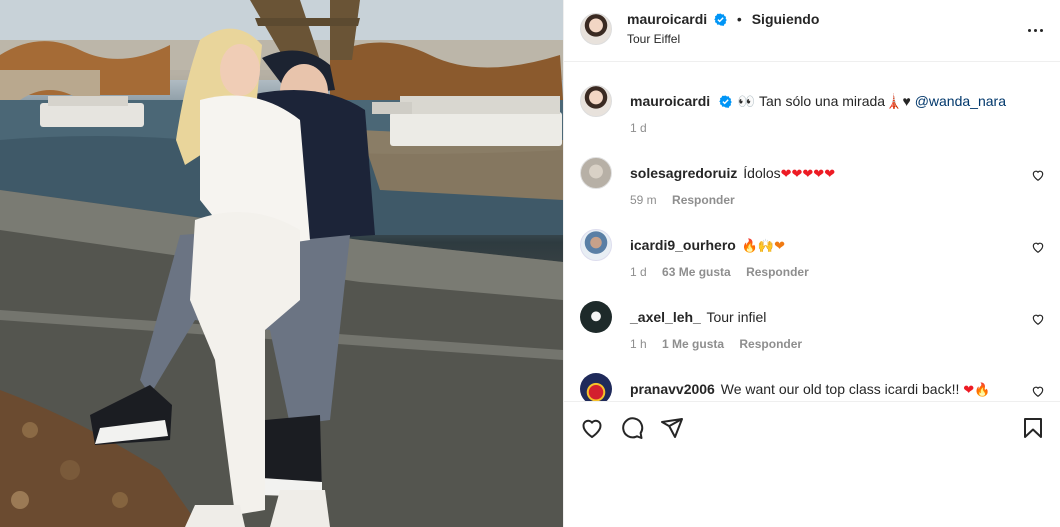 This screenshot has width=1060, height=527. What do you see at coordinates (667, 19) in the screenshot?
I see `author-username: mauroicardi` at bounding box center [667, 19].